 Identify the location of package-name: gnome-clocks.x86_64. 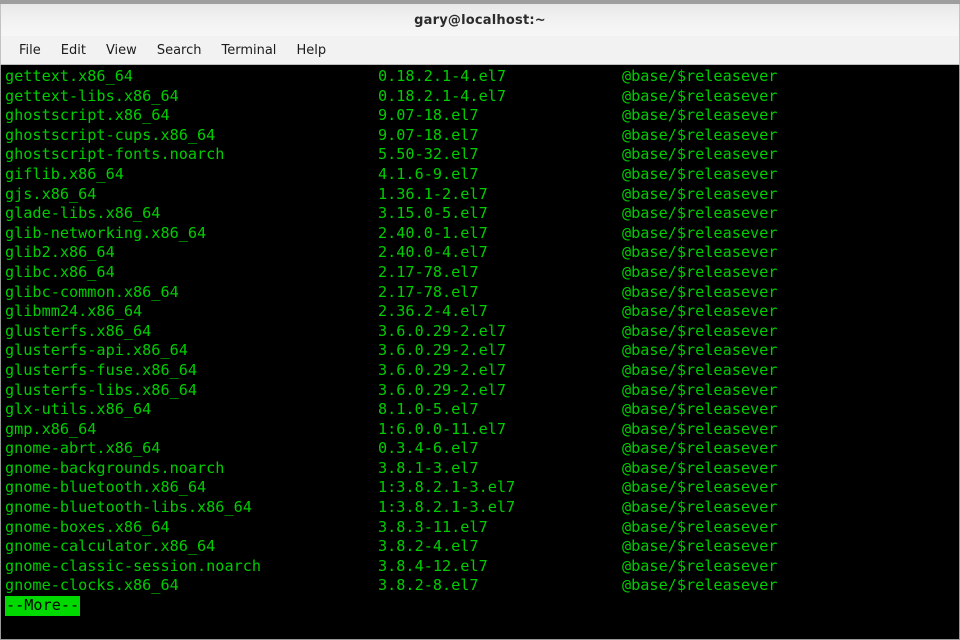
(92, 585).